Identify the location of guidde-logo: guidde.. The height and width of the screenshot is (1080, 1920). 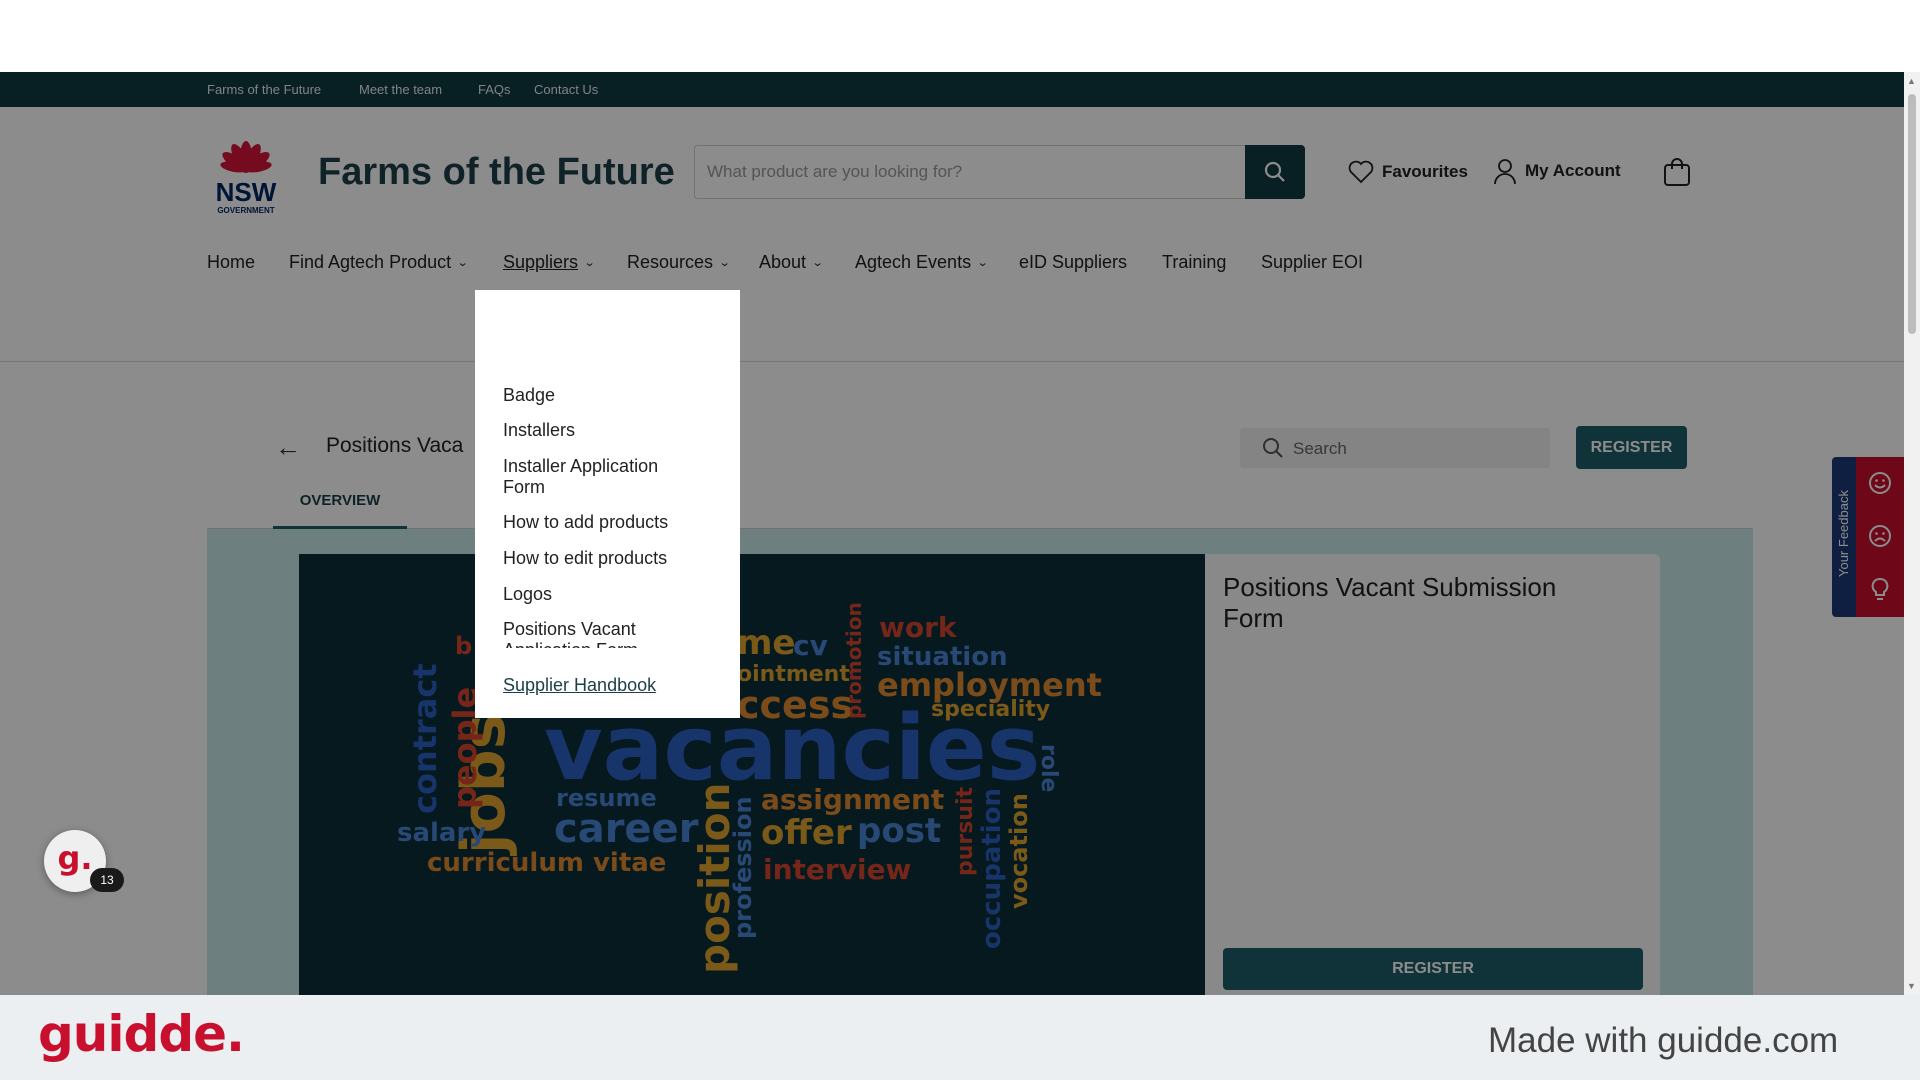
(141, 1034).